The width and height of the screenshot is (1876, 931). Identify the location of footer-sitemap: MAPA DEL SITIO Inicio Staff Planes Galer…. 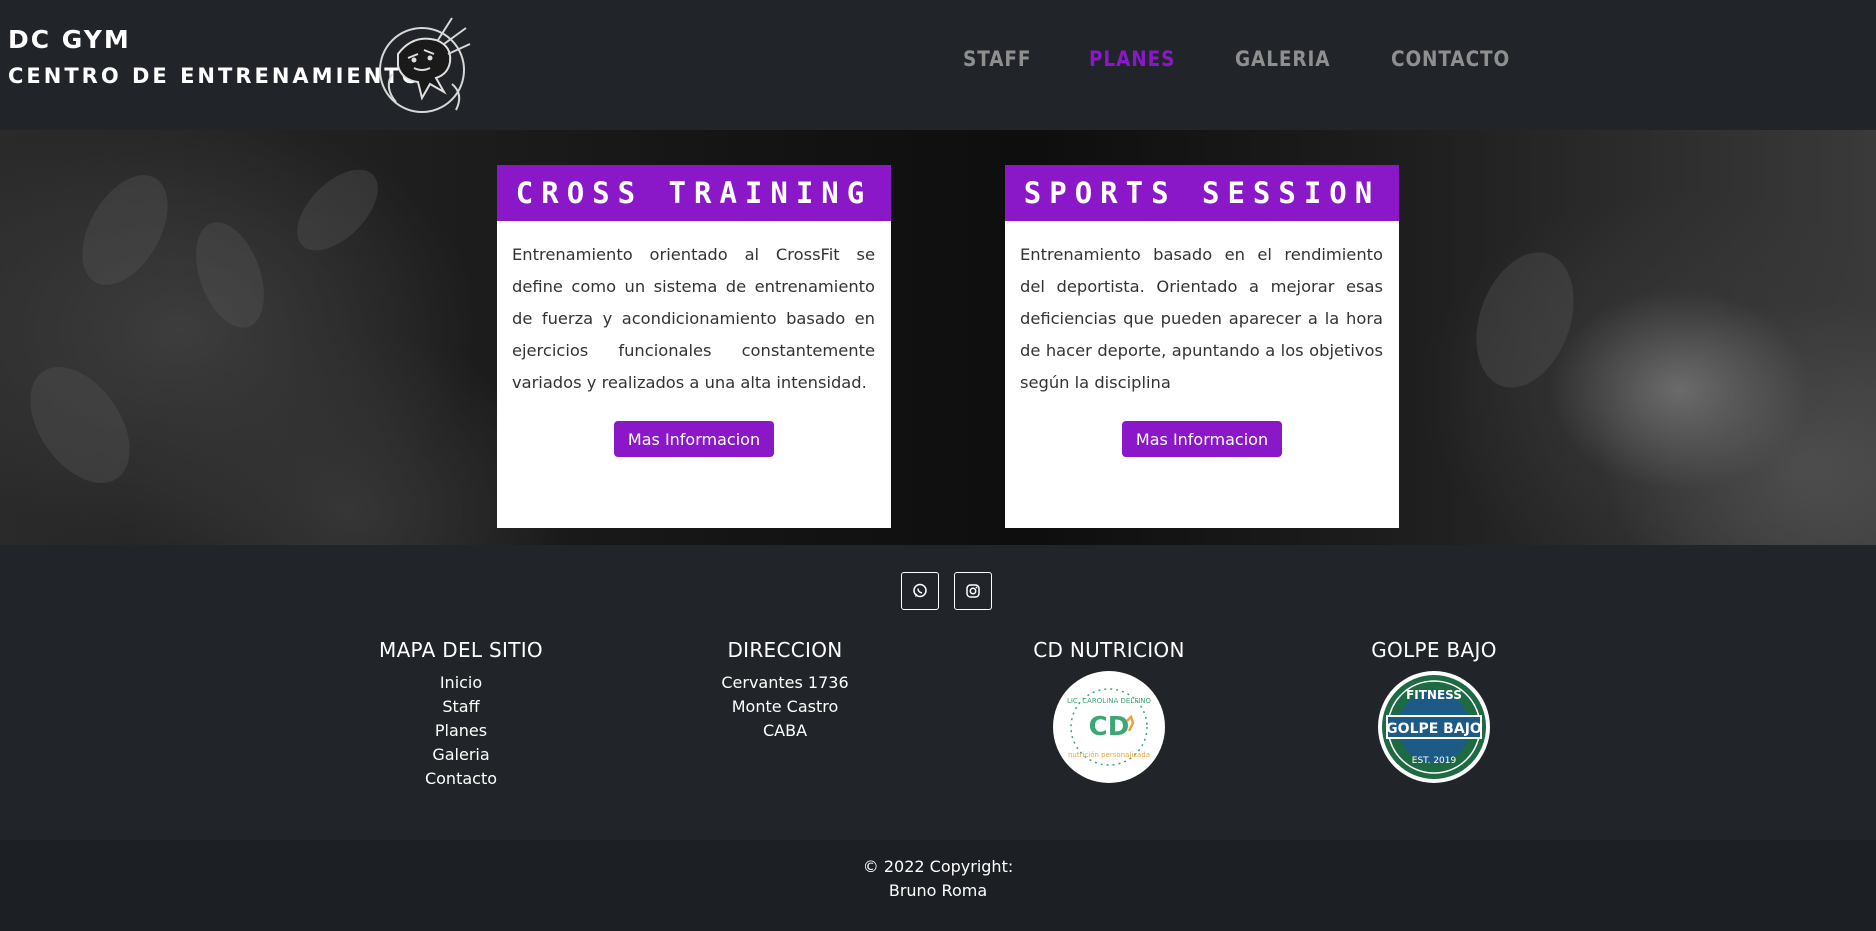
(461, 714).